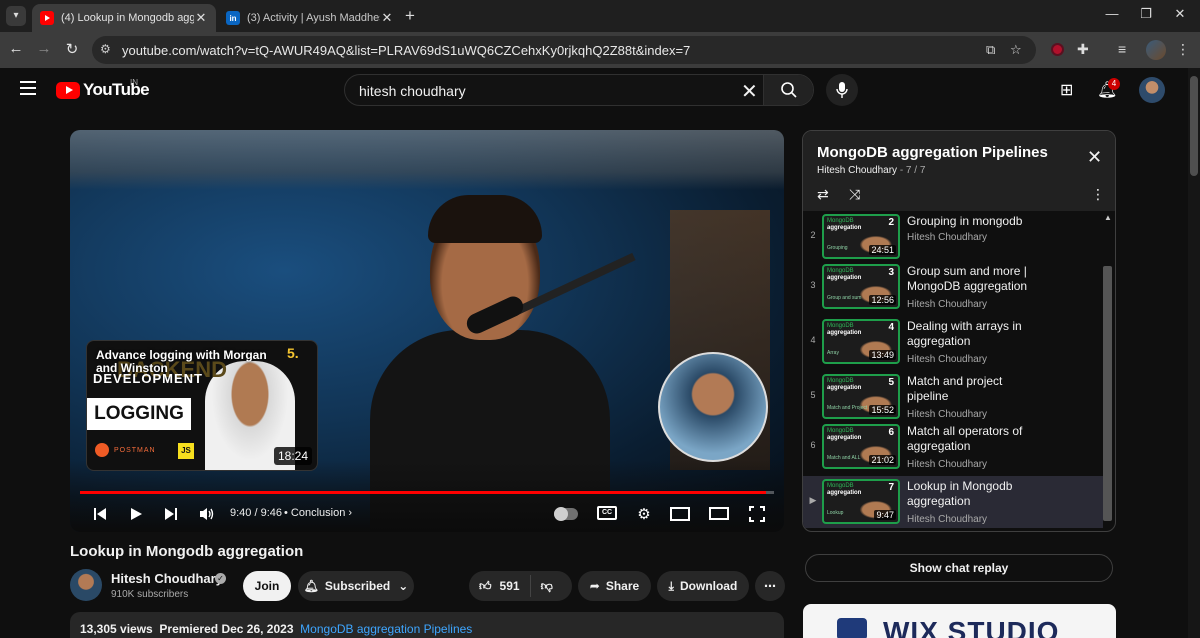 Image resolution: width=1200 pixels, height=638 pixels. What do you see at coordinates (847, 408) in the screenshot?
I see `thumbnail-subtitle: Match and Project` at bounding box center [847, 408].